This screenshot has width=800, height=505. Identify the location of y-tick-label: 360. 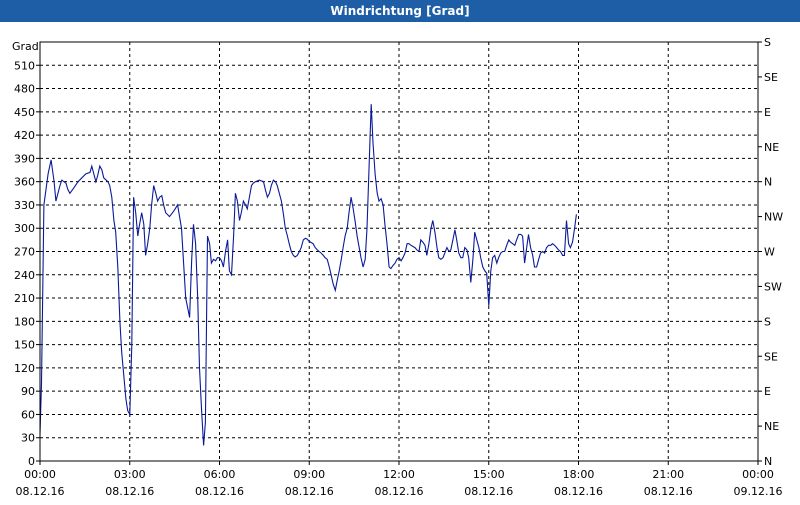
(24, 182).